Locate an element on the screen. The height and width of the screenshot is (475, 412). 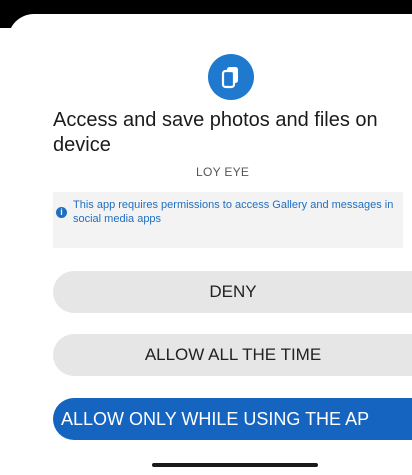
allow-while-using-button: ALLOW ONLY WHILE USING THE AP is located at coordinates (232, 419).